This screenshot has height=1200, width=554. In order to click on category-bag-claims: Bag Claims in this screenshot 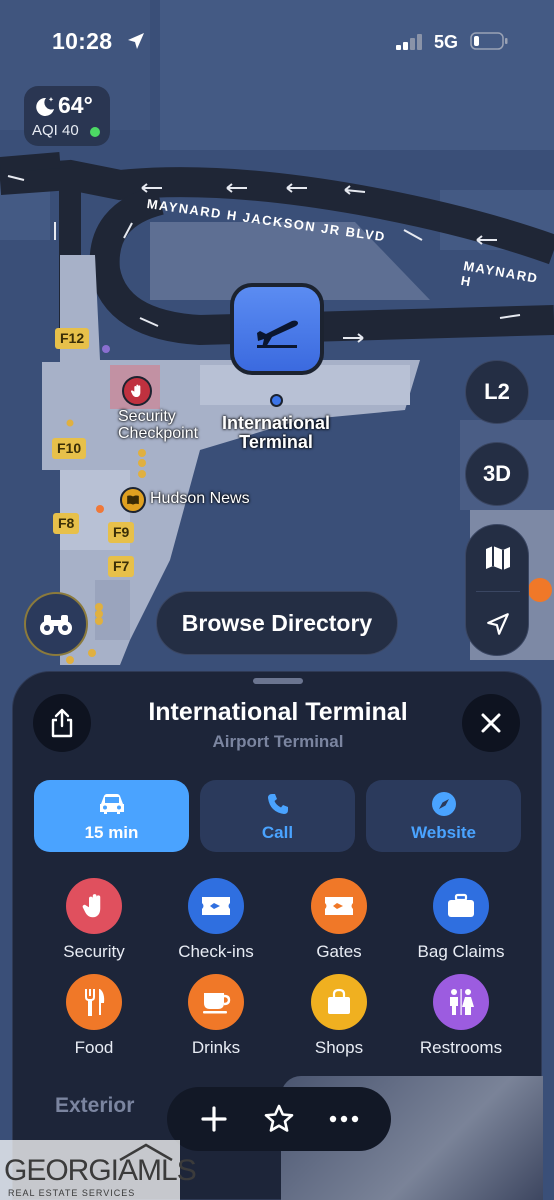, I will do `click(461, 920)`.